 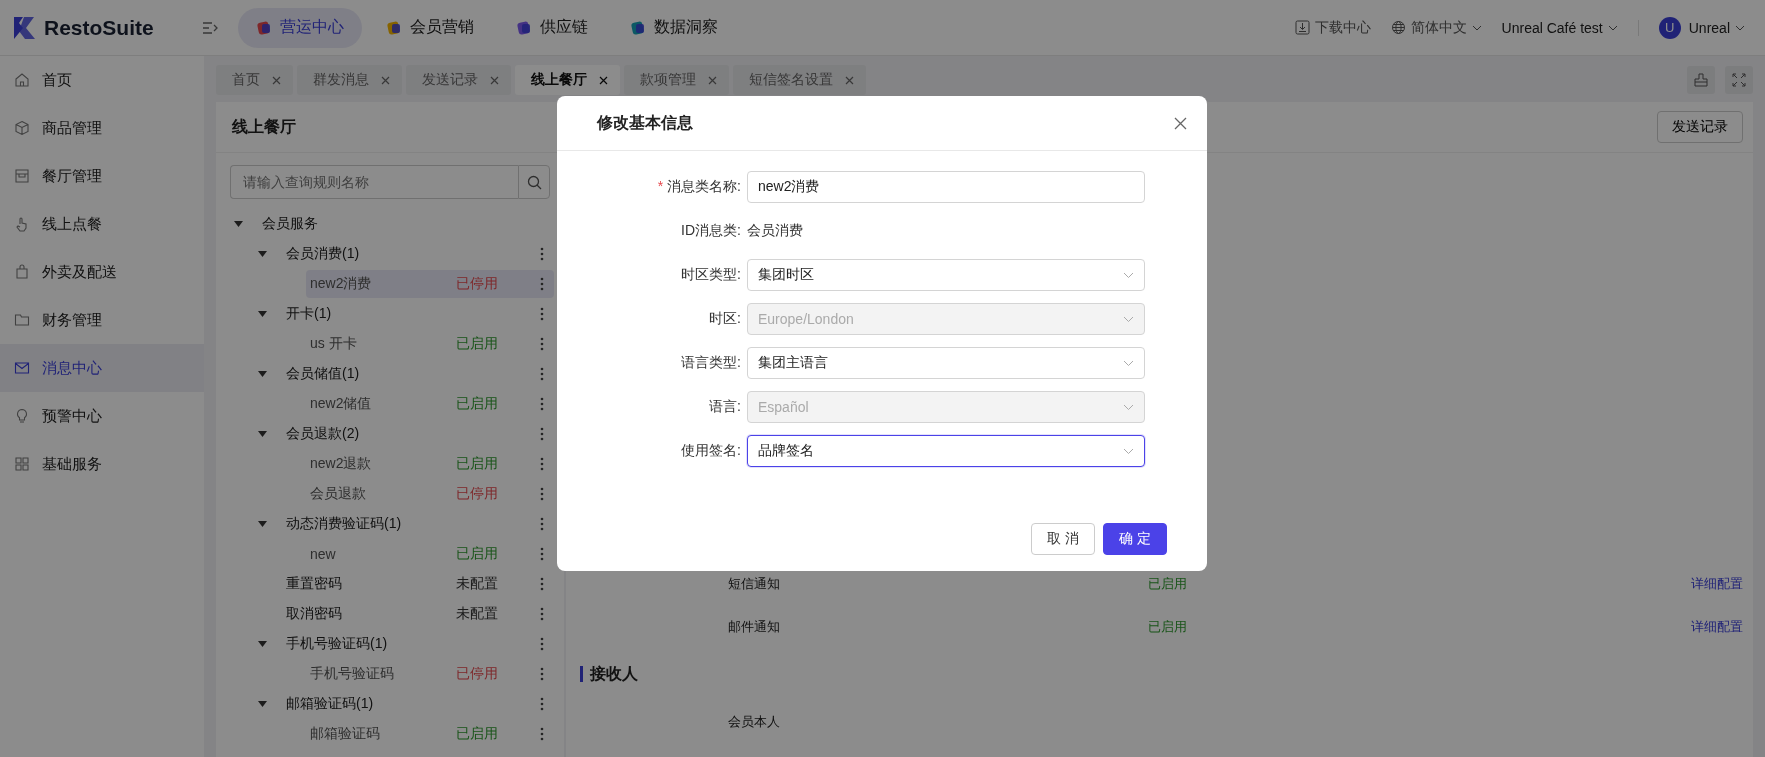 I want to click on tree-item: 邮箱验证码 已启用, so click(x=430, y=734).